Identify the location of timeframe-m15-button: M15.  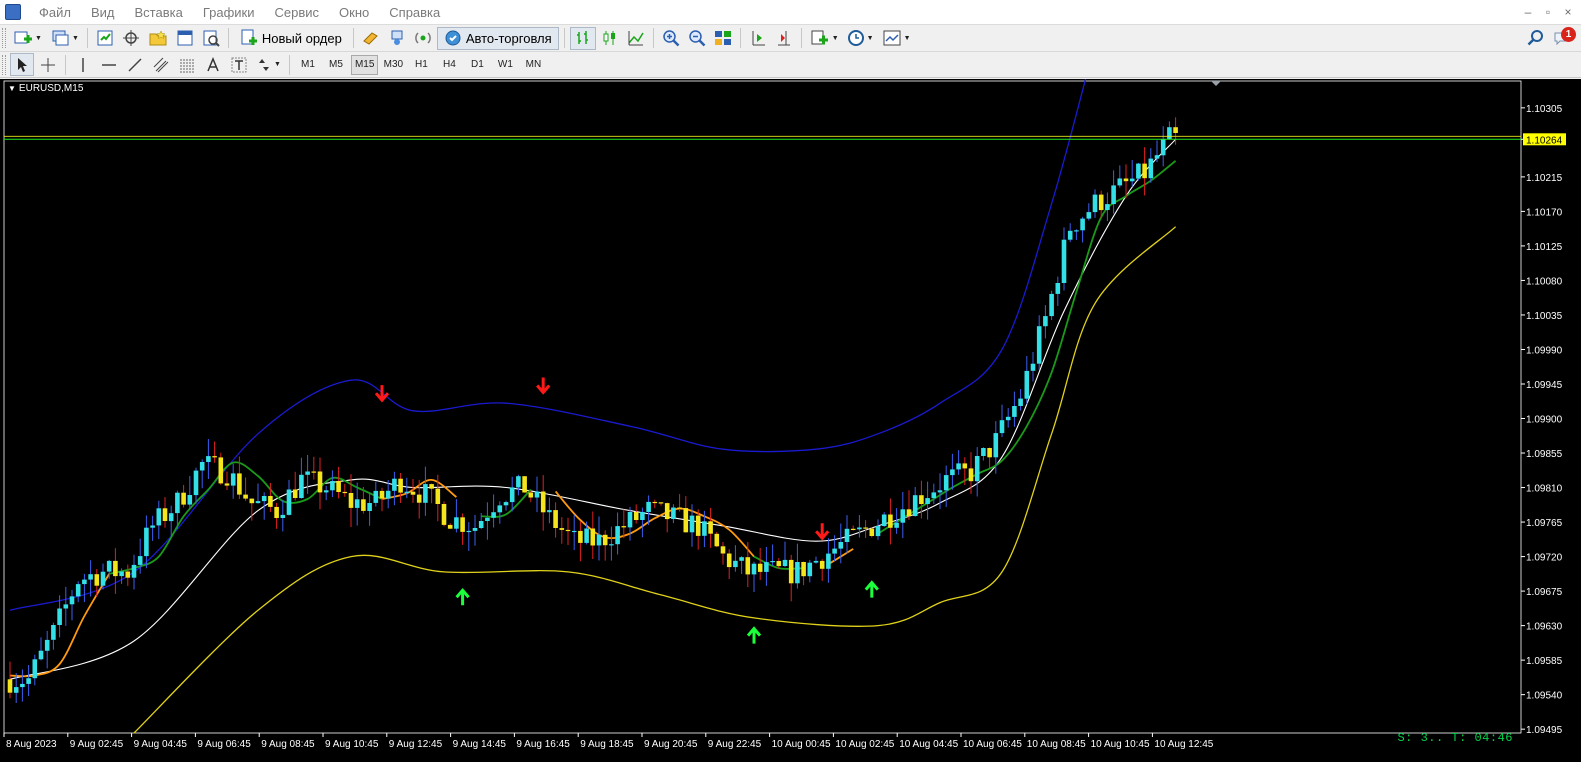
(364, 64).